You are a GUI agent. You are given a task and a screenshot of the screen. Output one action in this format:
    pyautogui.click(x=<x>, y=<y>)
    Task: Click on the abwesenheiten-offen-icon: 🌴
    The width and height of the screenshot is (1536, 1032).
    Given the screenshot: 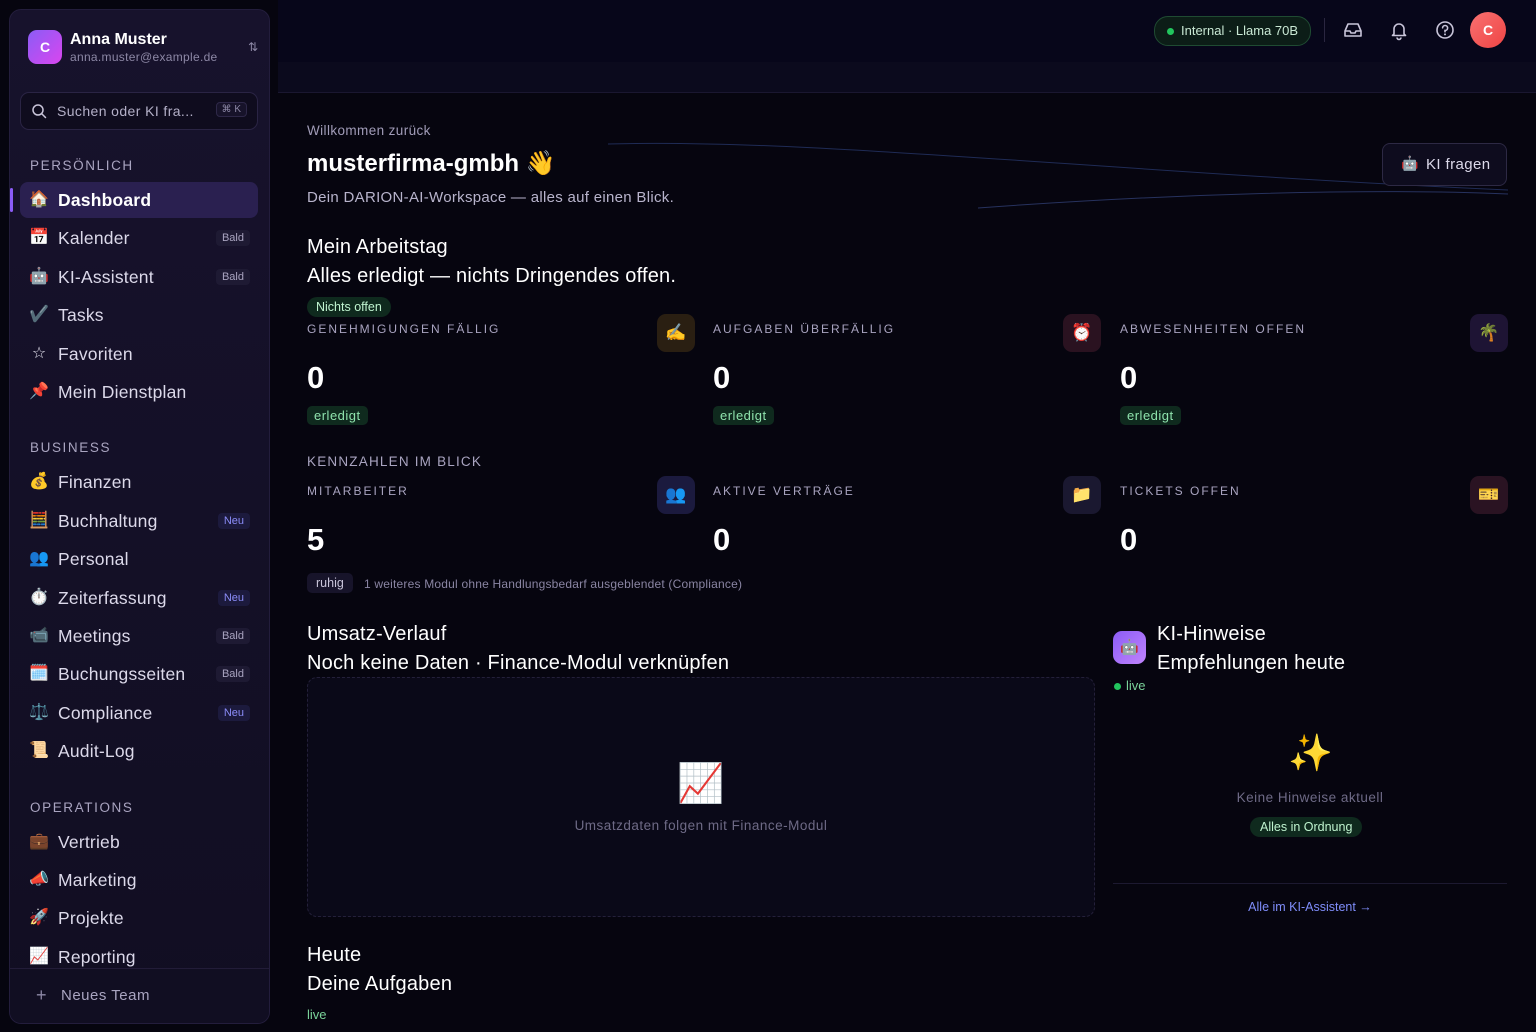 What is the action you would take?
    pyautogui.click(x=1489, y=333)
    